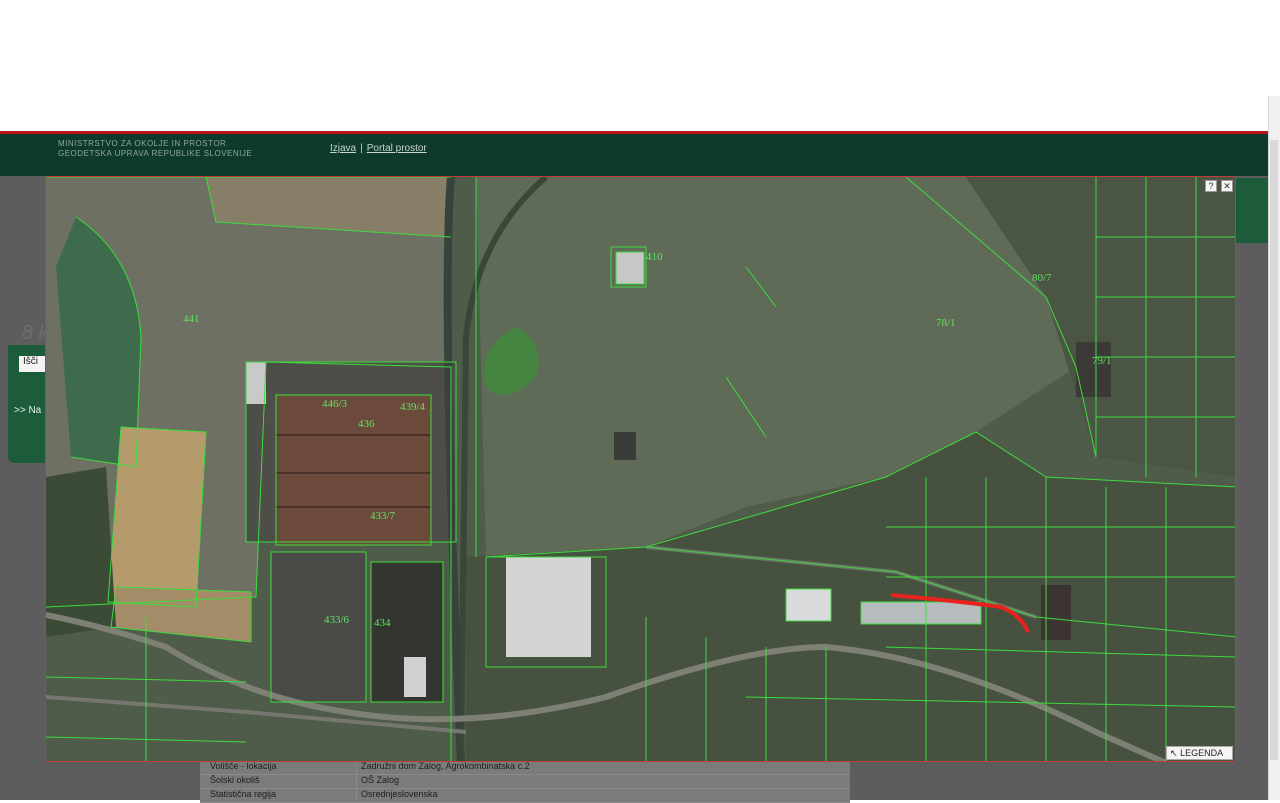 This screenshot has width=1280, height=803. Describe the element at coordinates (235, 780) in the screenshot. I see `table-key: Šolski okoliš` at that location.